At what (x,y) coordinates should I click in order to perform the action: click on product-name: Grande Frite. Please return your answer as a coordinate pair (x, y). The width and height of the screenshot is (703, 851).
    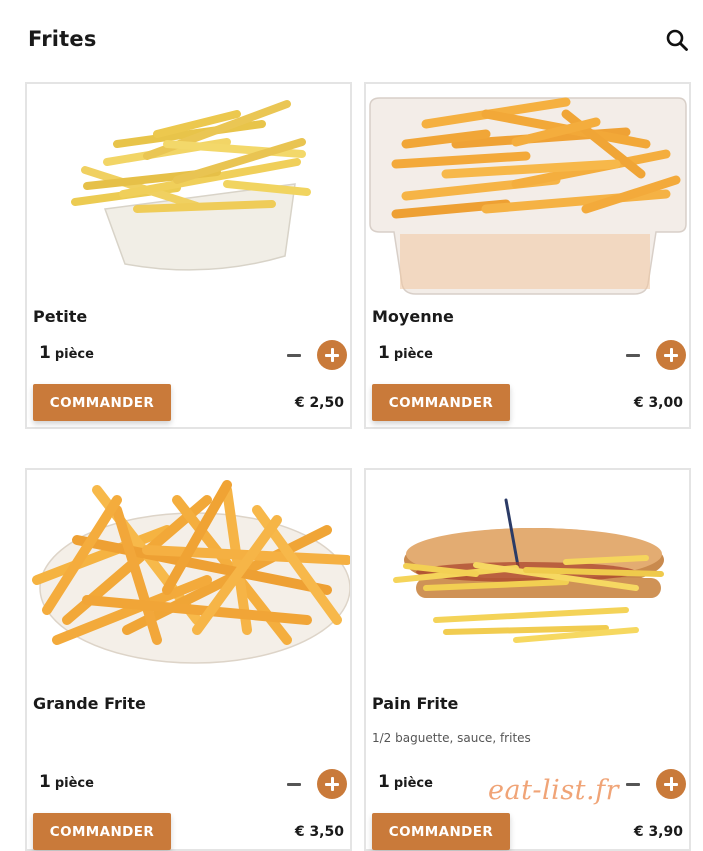
    Looking at the image, I should click on (89, 703).